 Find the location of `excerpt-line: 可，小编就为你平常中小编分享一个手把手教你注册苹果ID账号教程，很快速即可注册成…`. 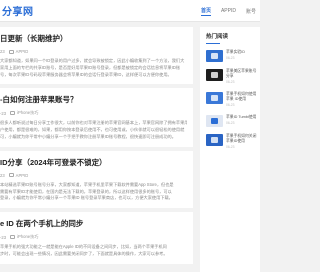

excerpt-line: 可，小编就为你平常中小编分享一个手把手教你注册苹果ID账号教程，很快速即可注册成… is located at coordinates (88, 136).